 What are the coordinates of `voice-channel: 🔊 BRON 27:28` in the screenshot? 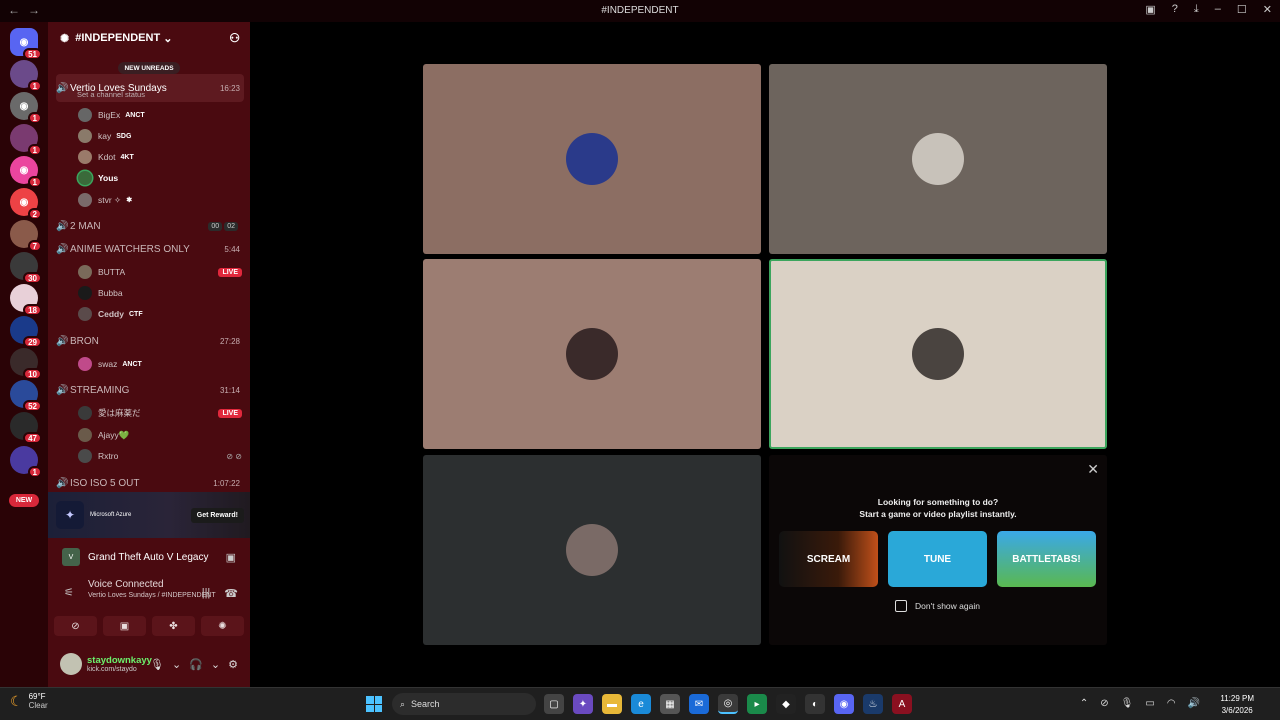 It's located at (150, 341).